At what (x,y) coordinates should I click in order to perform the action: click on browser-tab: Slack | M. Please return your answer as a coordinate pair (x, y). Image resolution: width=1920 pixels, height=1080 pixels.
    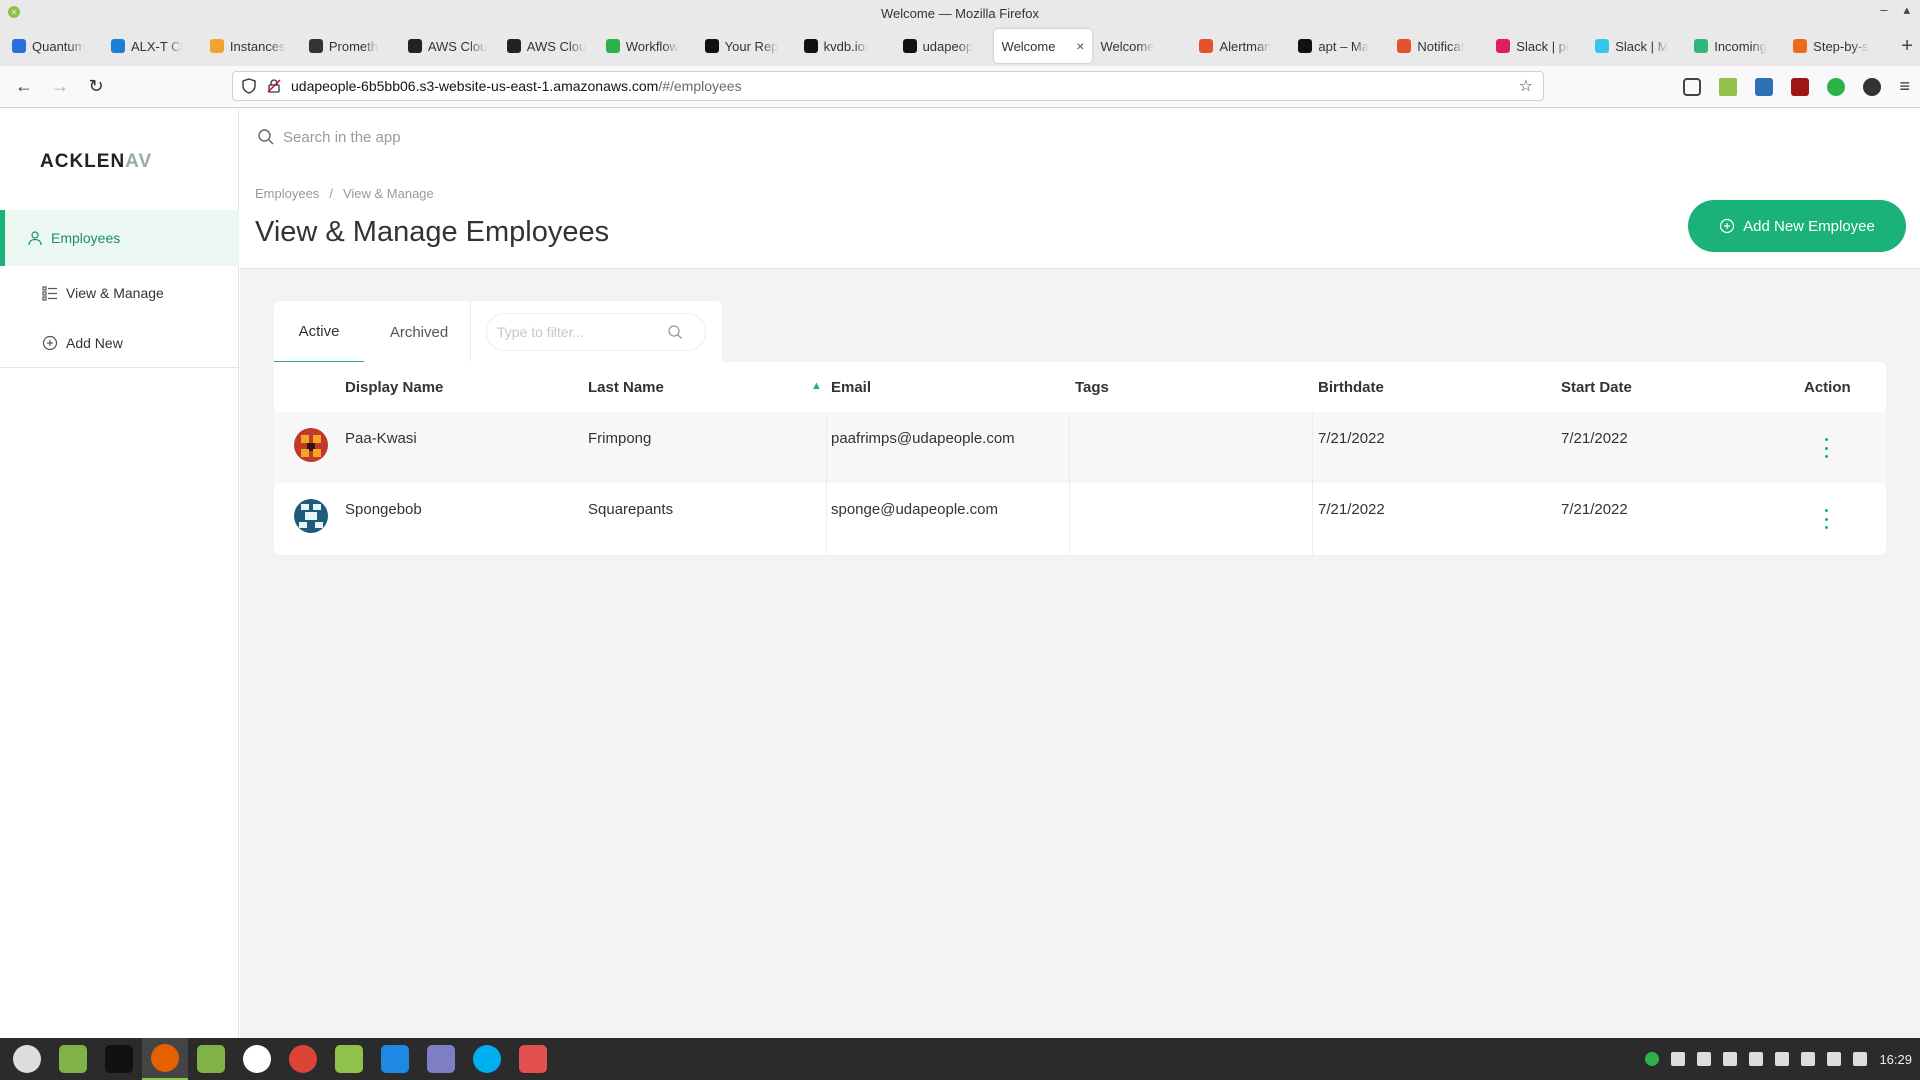
    Looking at the image, I should click on (1636, 46).